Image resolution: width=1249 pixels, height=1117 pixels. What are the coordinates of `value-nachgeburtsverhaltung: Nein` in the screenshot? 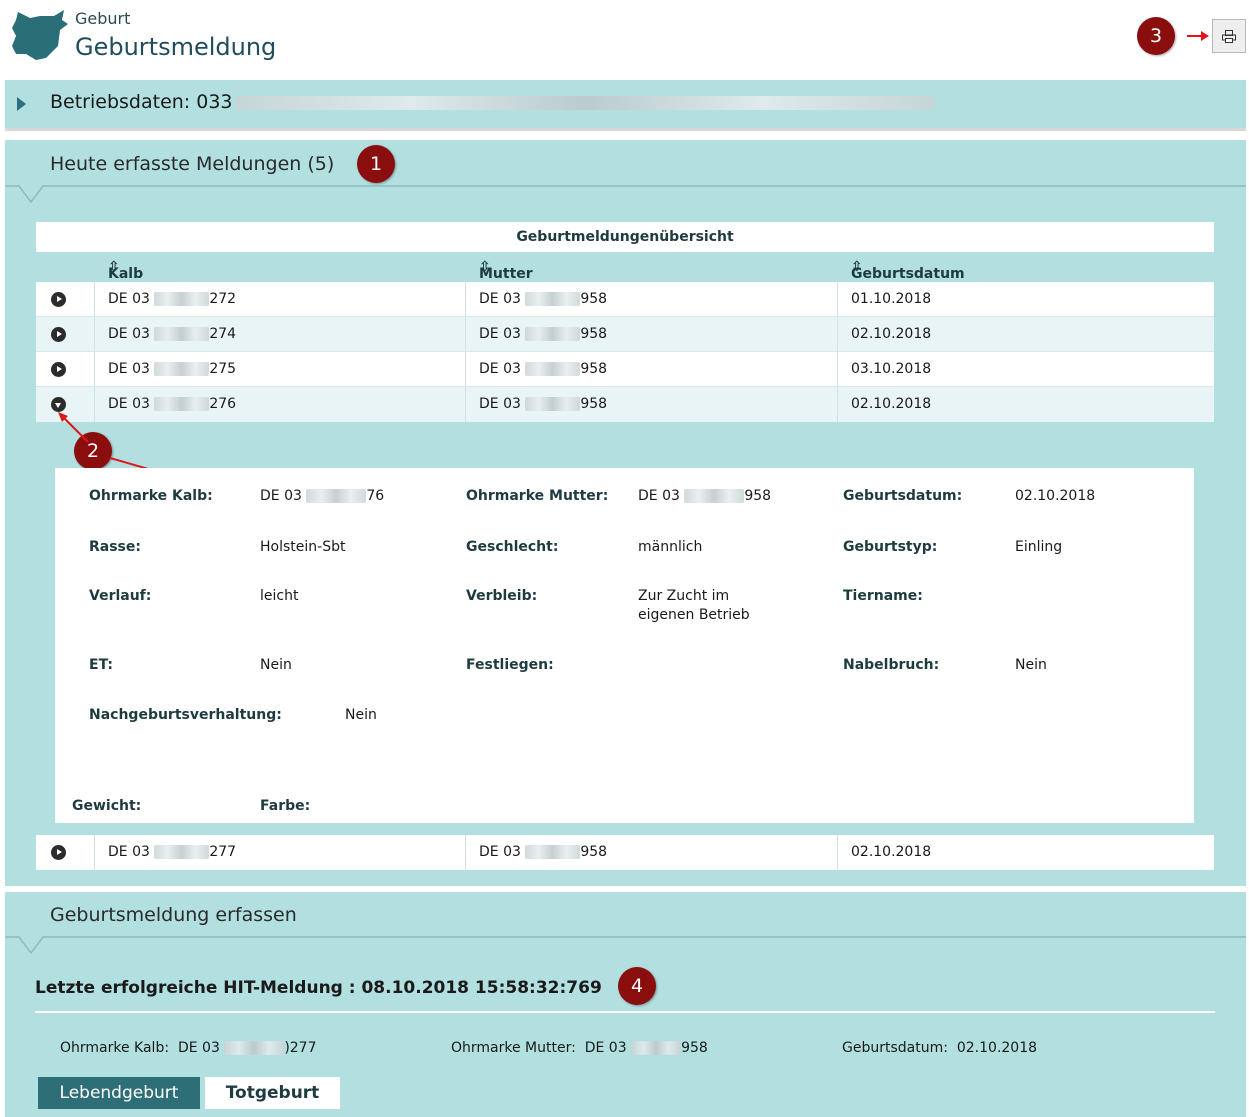 It's located at (361, 715).